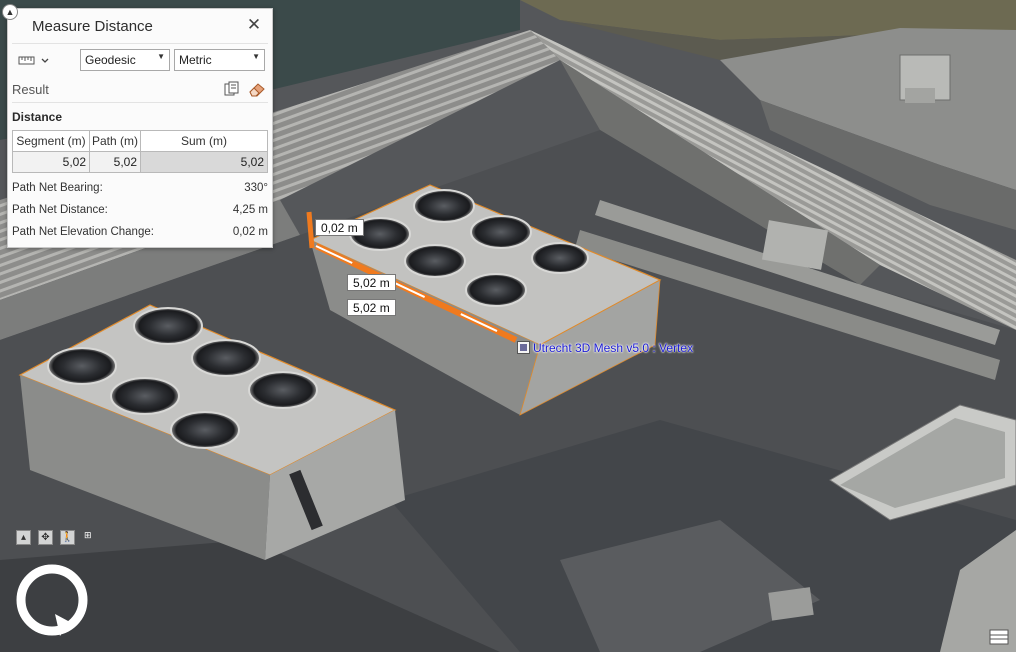 This screenshot has height=652, width=1016. Describe the element at coordinates (90, 536) in the screenshot. I see `grid-icon: ⊞` at that location.